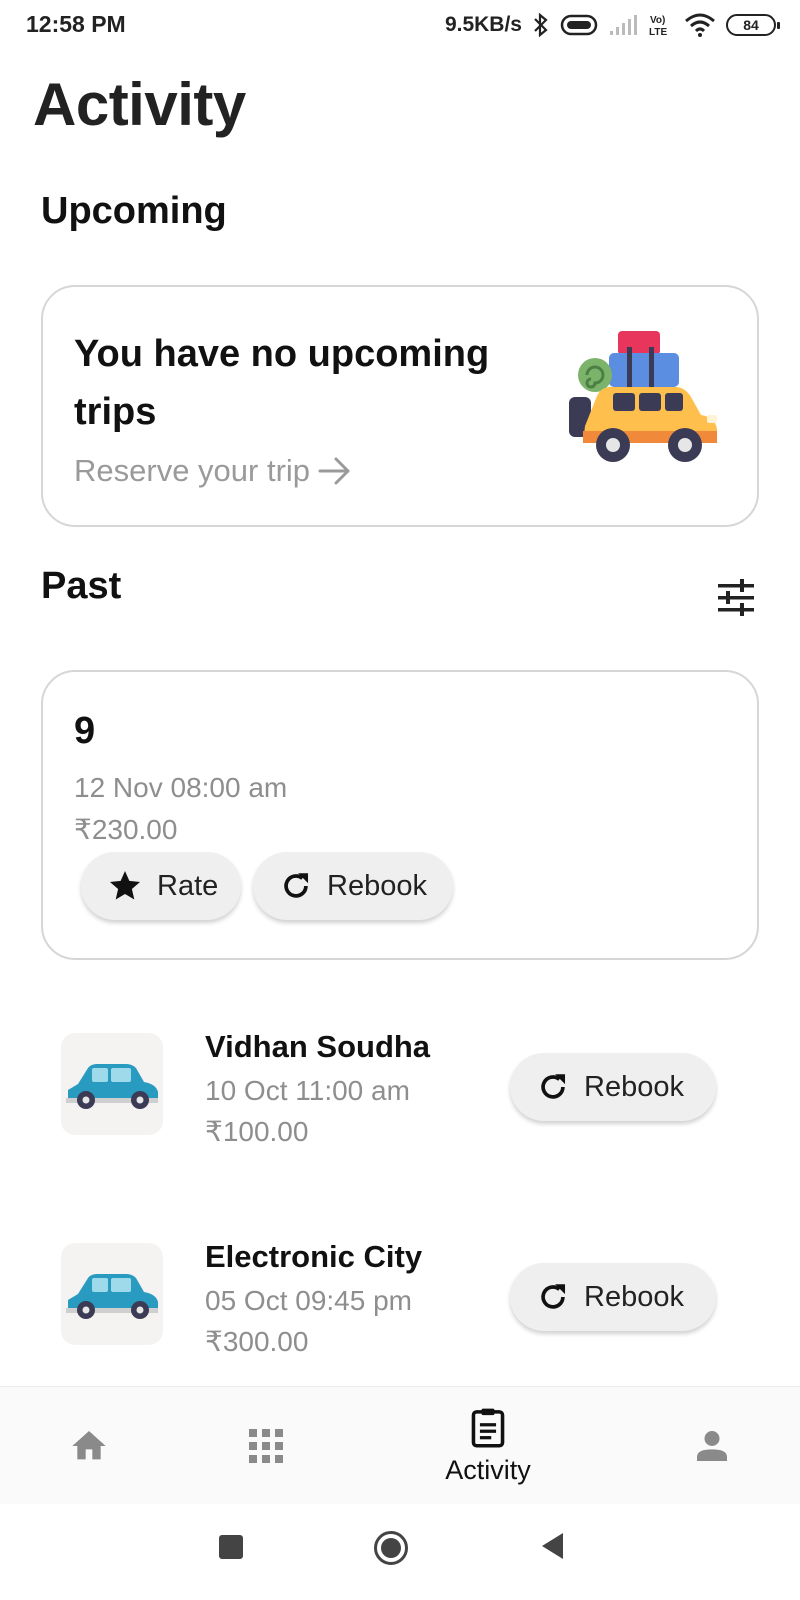 This screenshot has height=1600, width=800. What do you see at coordinates (579, 25) in the screenshot?
I see `vibrate-icon` at bounding box center [579, 25].